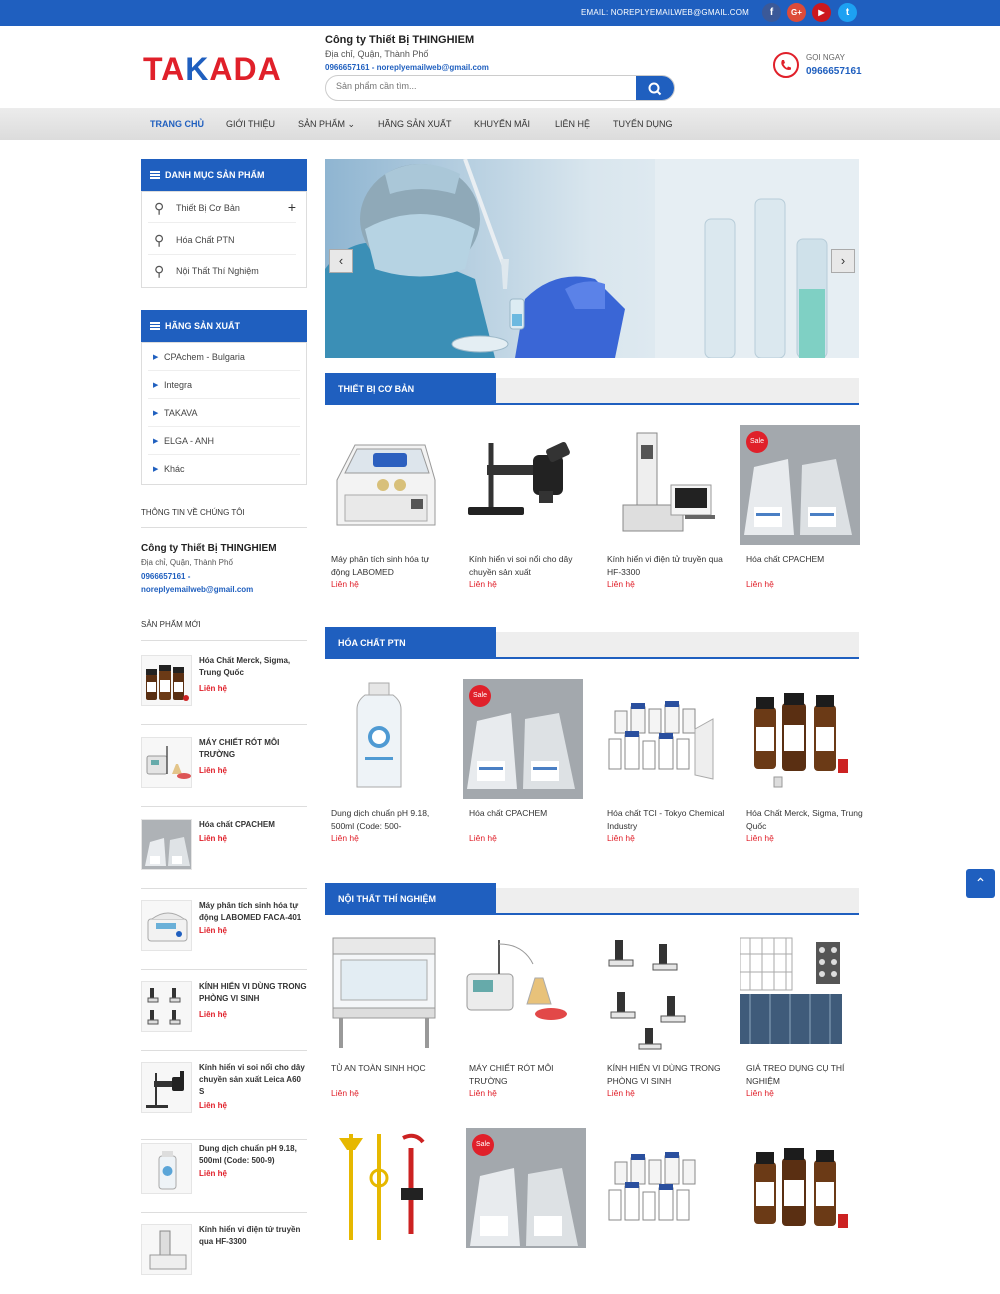 This screenshot has width=1000, height=1294. Describe the element at coordinates (177, 124) in the screenshot. I see `nav-item-home: TRANG CHỦ` at that location.